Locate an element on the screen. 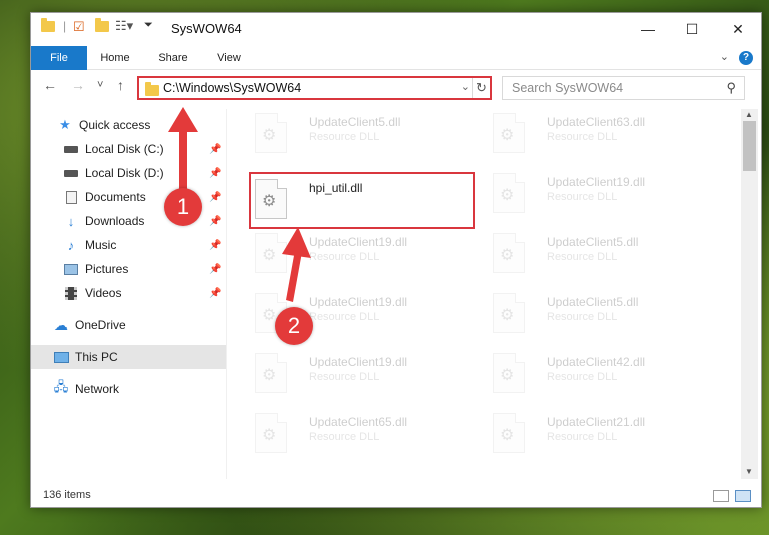 This screenshot has height=535, width=769. title-bar: | ☑ ☷▾ ⏷ SysWOW64 — ☐ ✕ is located at coordinates (396, 29).